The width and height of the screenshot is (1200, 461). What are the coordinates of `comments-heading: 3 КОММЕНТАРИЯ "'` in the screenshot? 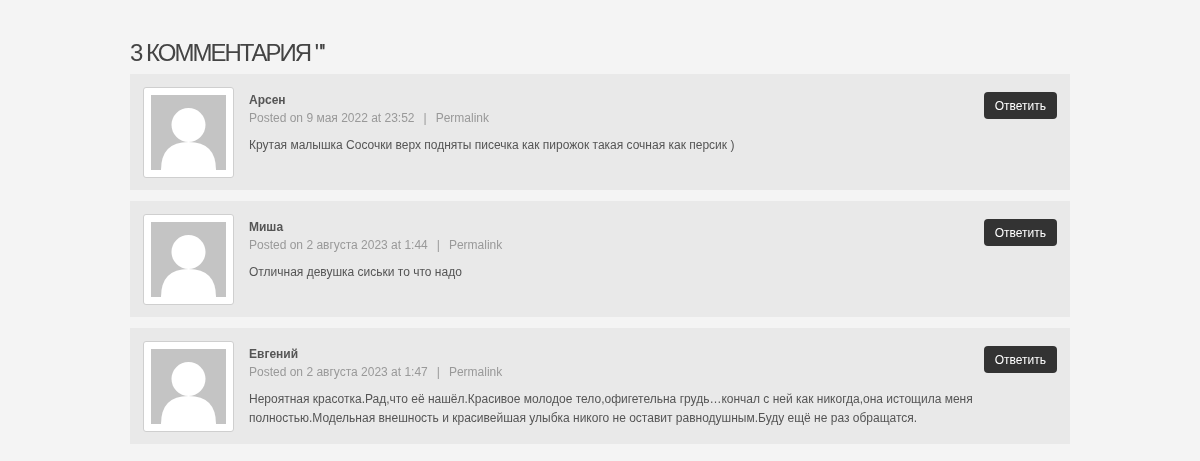 It's located at (228, 53).